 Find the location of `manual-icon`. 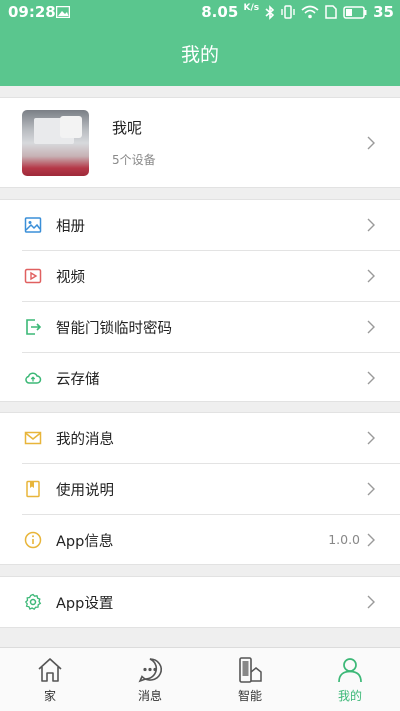

manual-icon is located at coordinates (33, 489).